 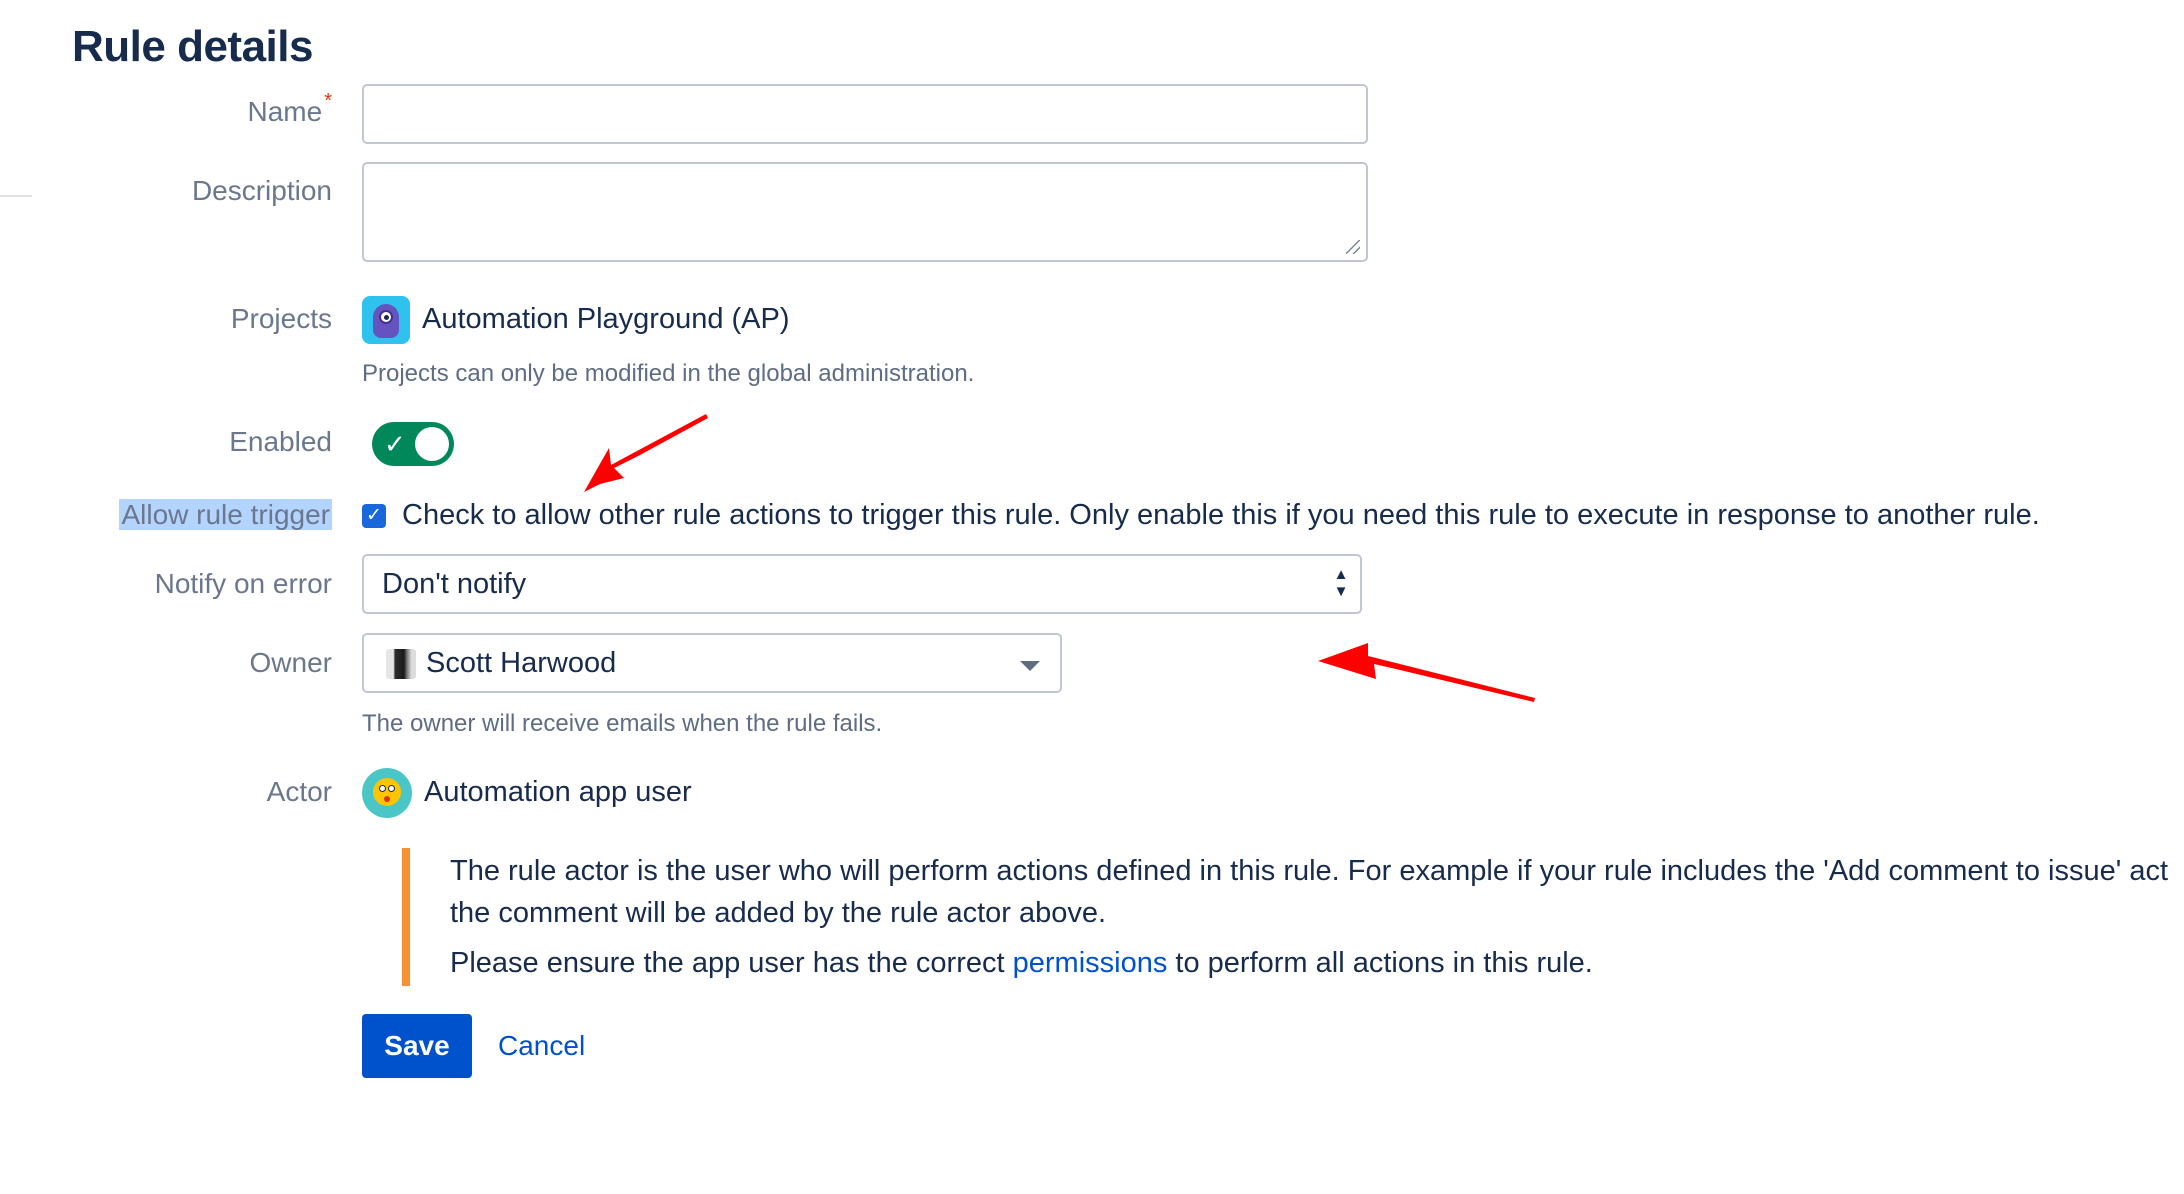 What do you see at coordinates (16, 196) in the screenshot?
I see `divider` at bounding box center [16, 196].